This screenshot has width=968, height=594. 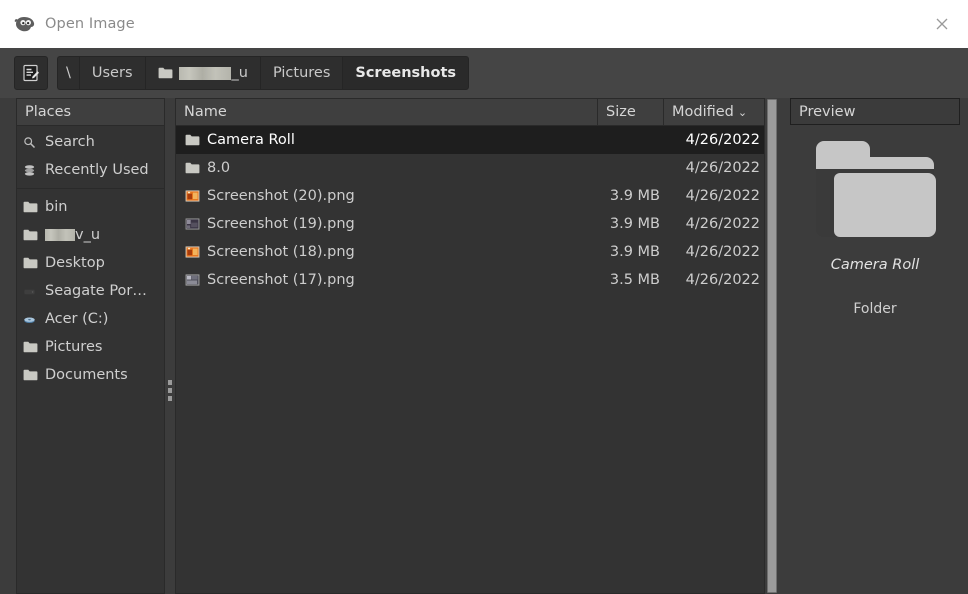 I want to click on breadcrumb-label: Screenshots, so click(x=406, y=73).